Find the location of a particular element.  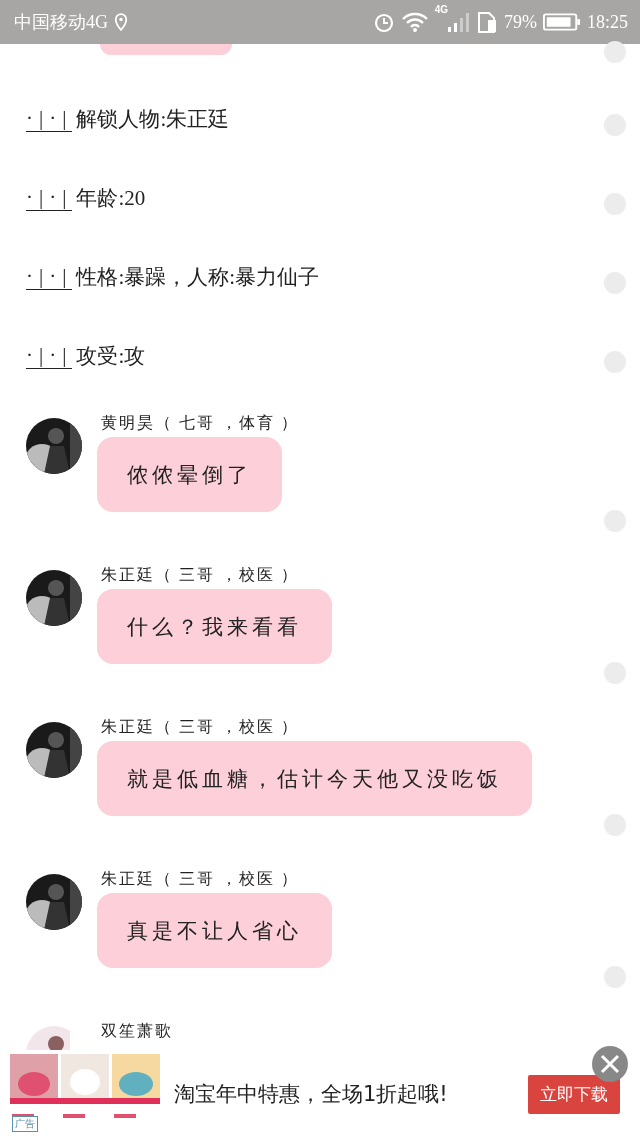

close-icon is located at coordinates (610, 1064).